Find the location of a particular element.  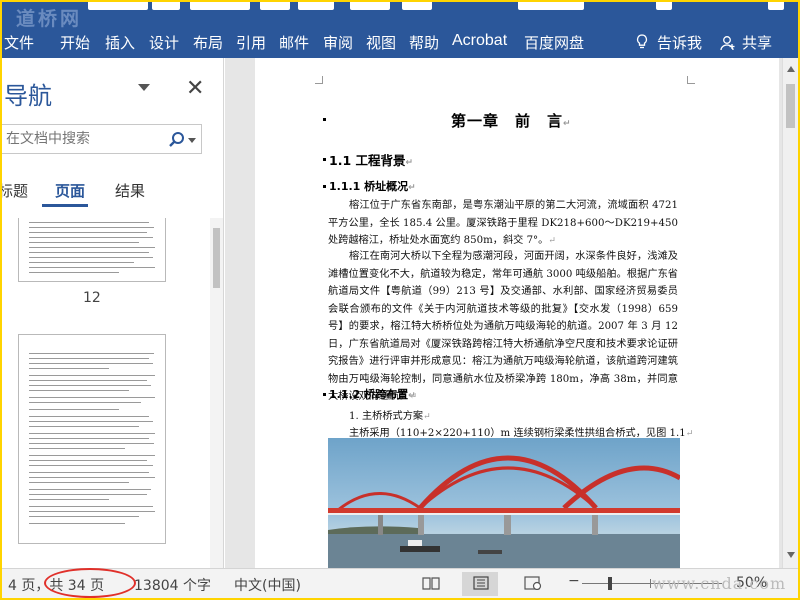

section-heading-1-1-2: 1.1.2 桥跨布置↵ is located at coordinates (372, 394).